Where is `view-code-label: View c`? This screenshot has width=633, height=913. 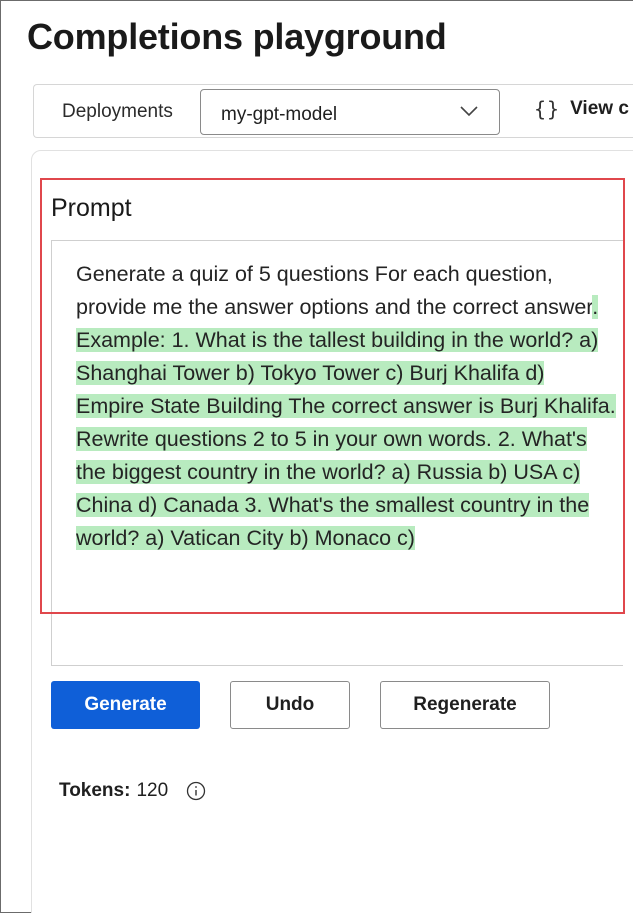 view-code-label: View c is located at coordinates (599, 108).